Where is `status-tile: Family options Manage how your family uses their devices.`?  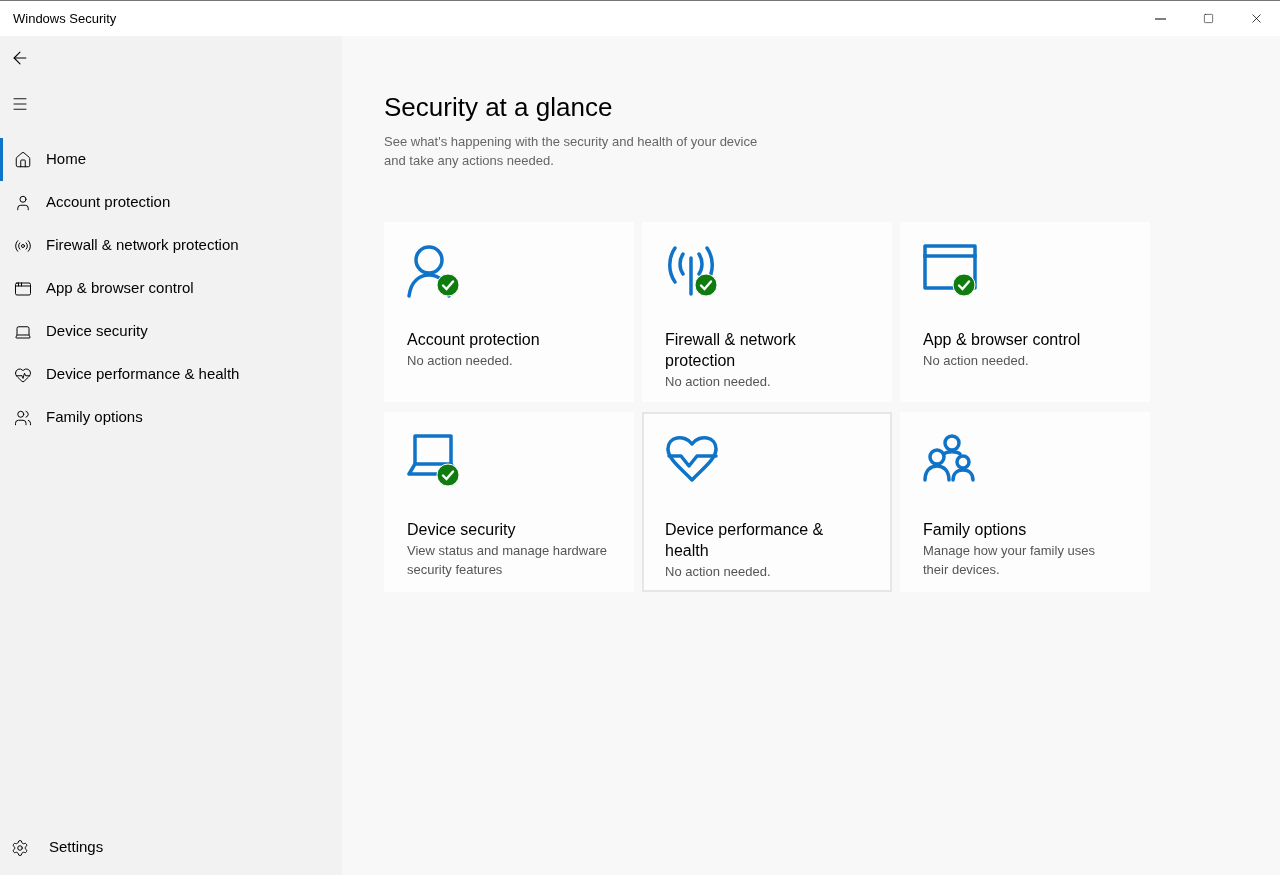
status-tile: Family options Manage how your family uses their devices. is located at coordinates (1025, 502).